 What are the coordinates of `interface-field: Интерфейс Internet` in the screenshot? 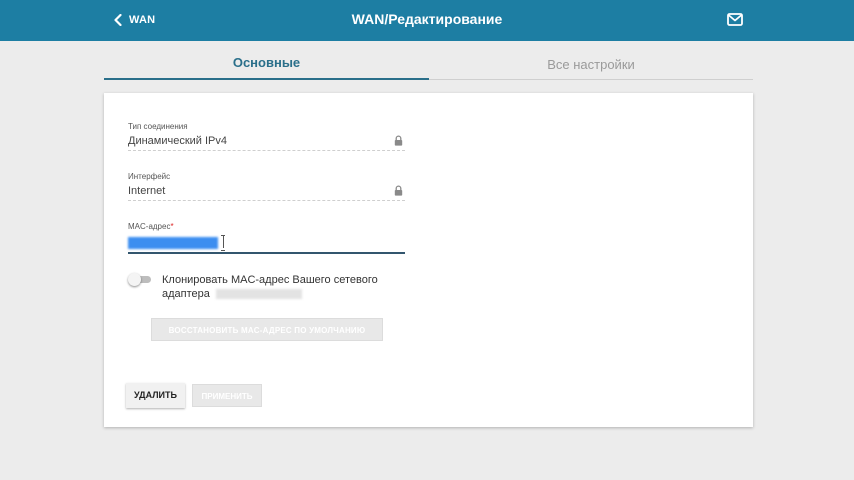 It's located at (266, 188).